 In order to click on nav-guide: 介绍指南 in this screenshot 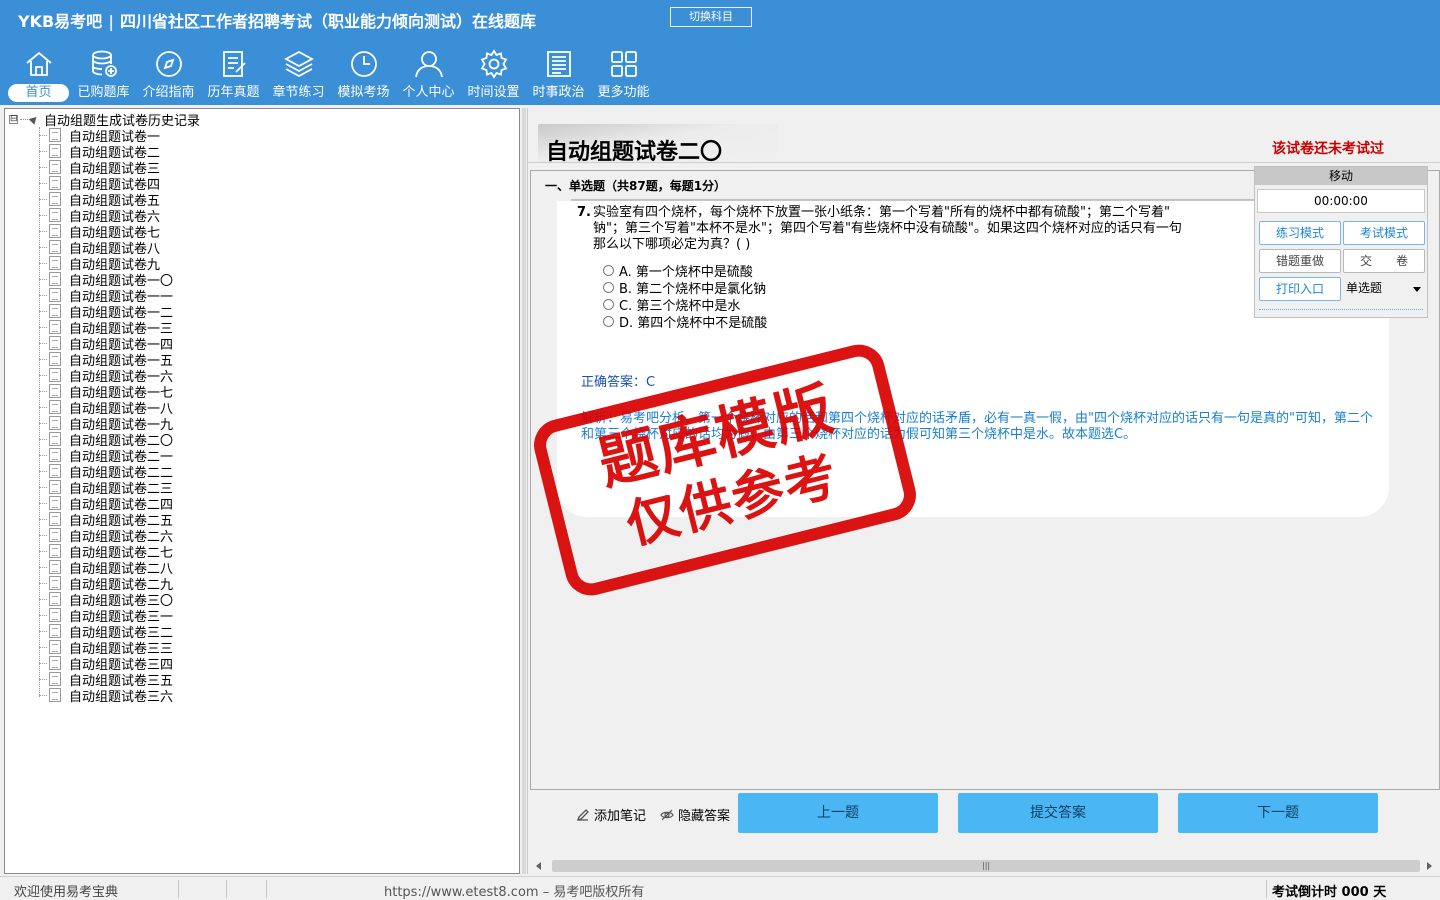, I will do `click(168, 75)`.